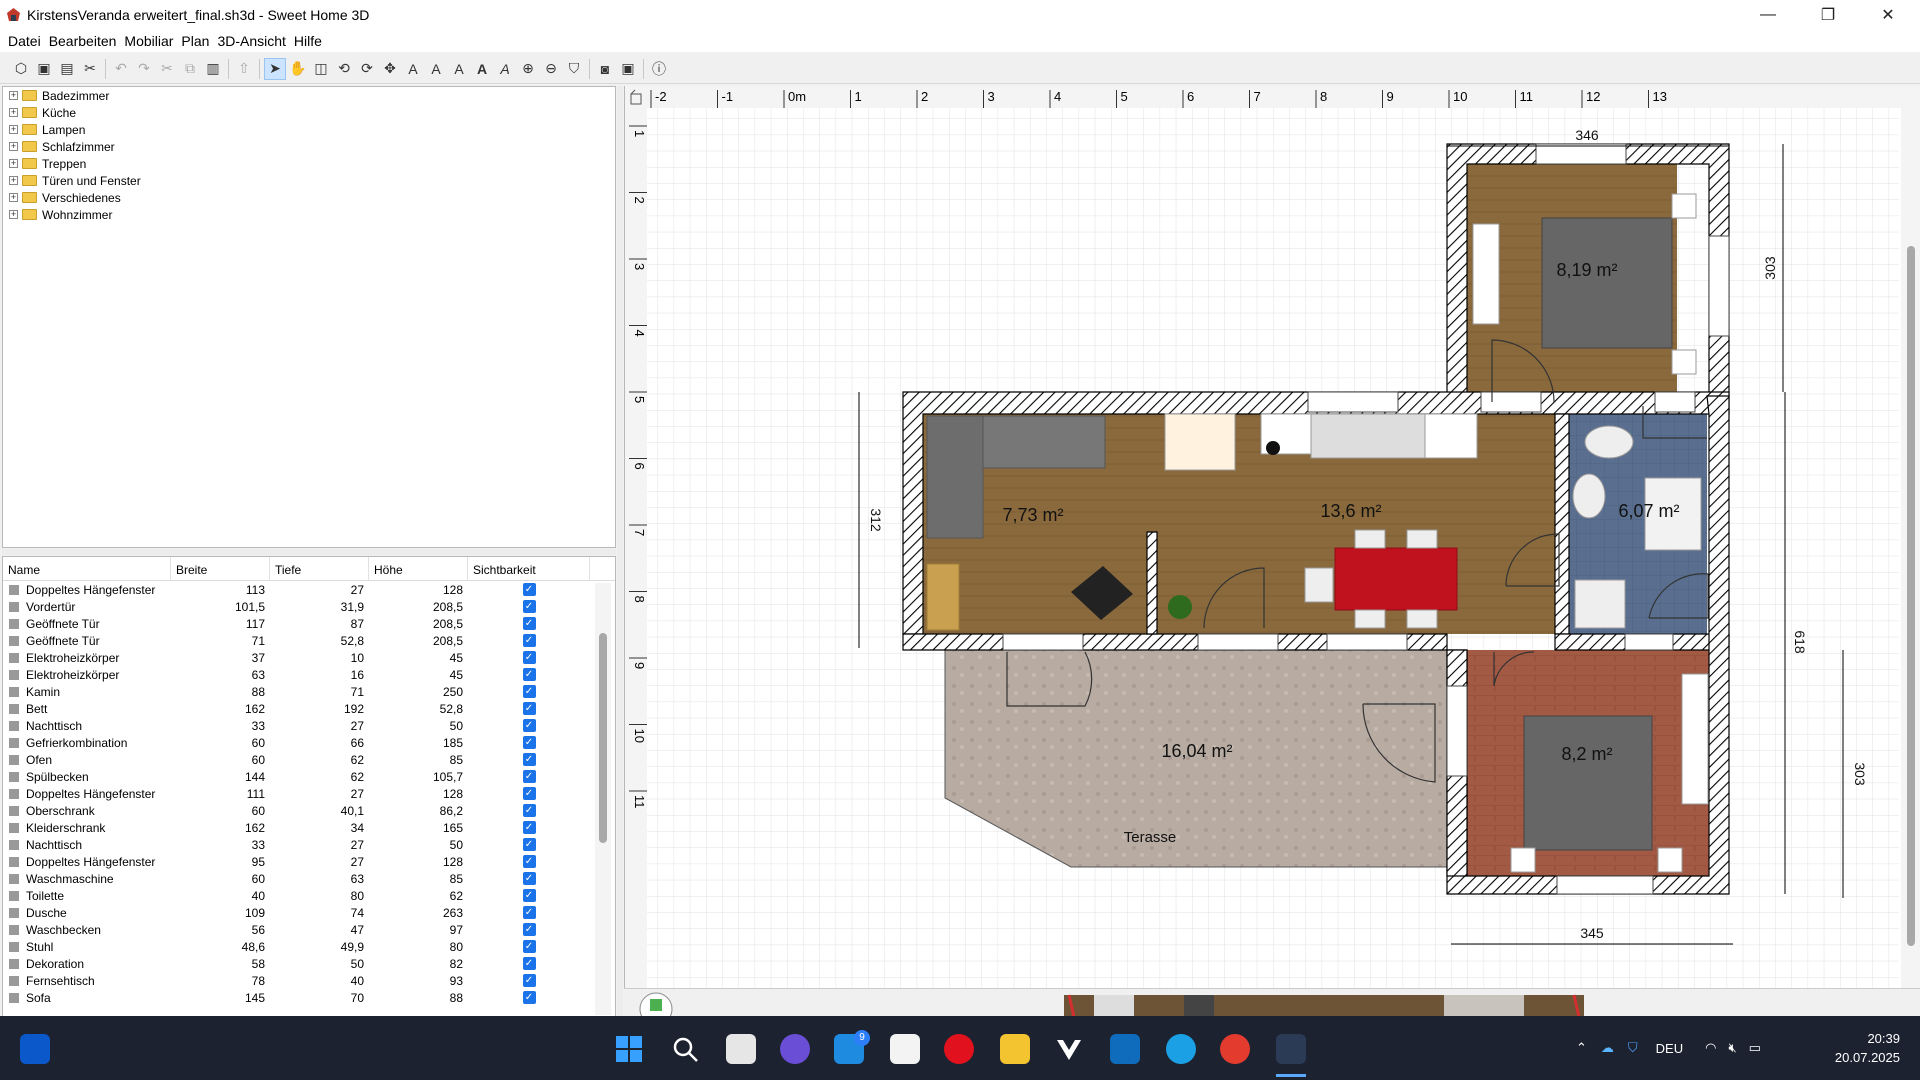  Describe the element at coordinates (309, 95) in the screenshot. I see `catalog-category: + Badezimmer` at that location.